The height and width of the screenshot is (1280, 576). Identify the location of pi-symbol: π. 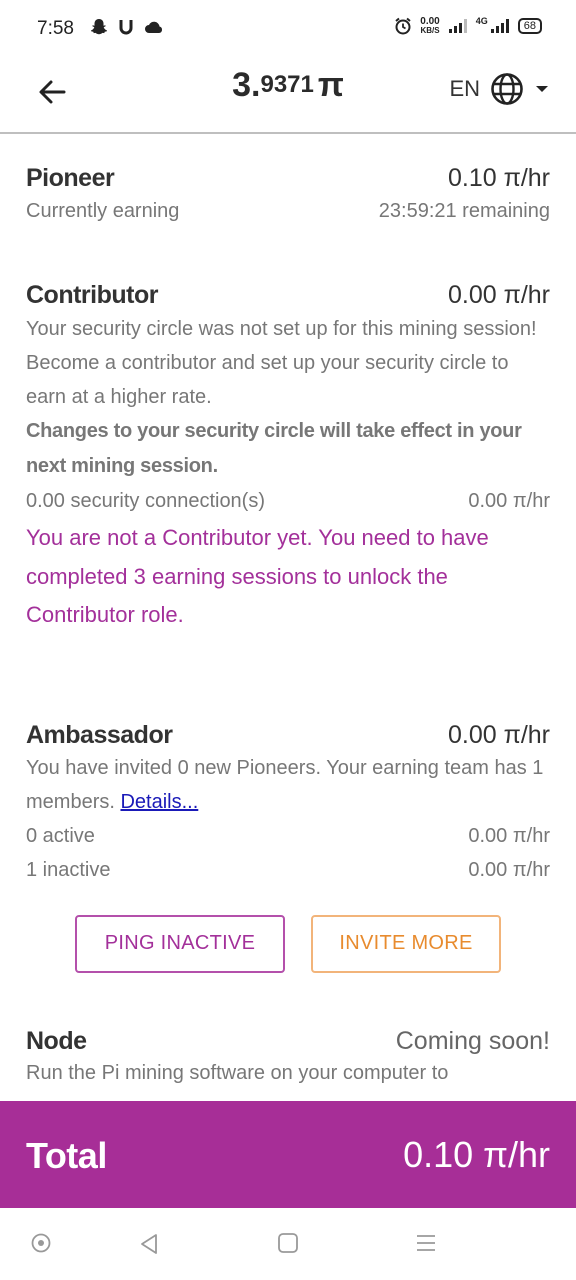
(330, 85).